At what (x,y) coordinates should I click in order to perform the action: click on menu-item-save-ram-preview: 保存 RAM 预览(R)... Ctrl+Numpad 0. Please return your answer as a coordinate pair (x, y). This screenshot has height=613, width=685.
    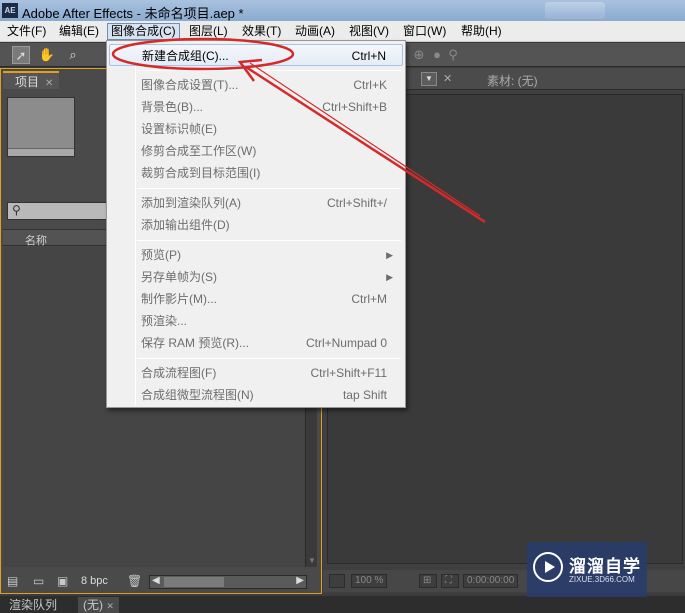
    Looking at the image, I should click on (256, 343).